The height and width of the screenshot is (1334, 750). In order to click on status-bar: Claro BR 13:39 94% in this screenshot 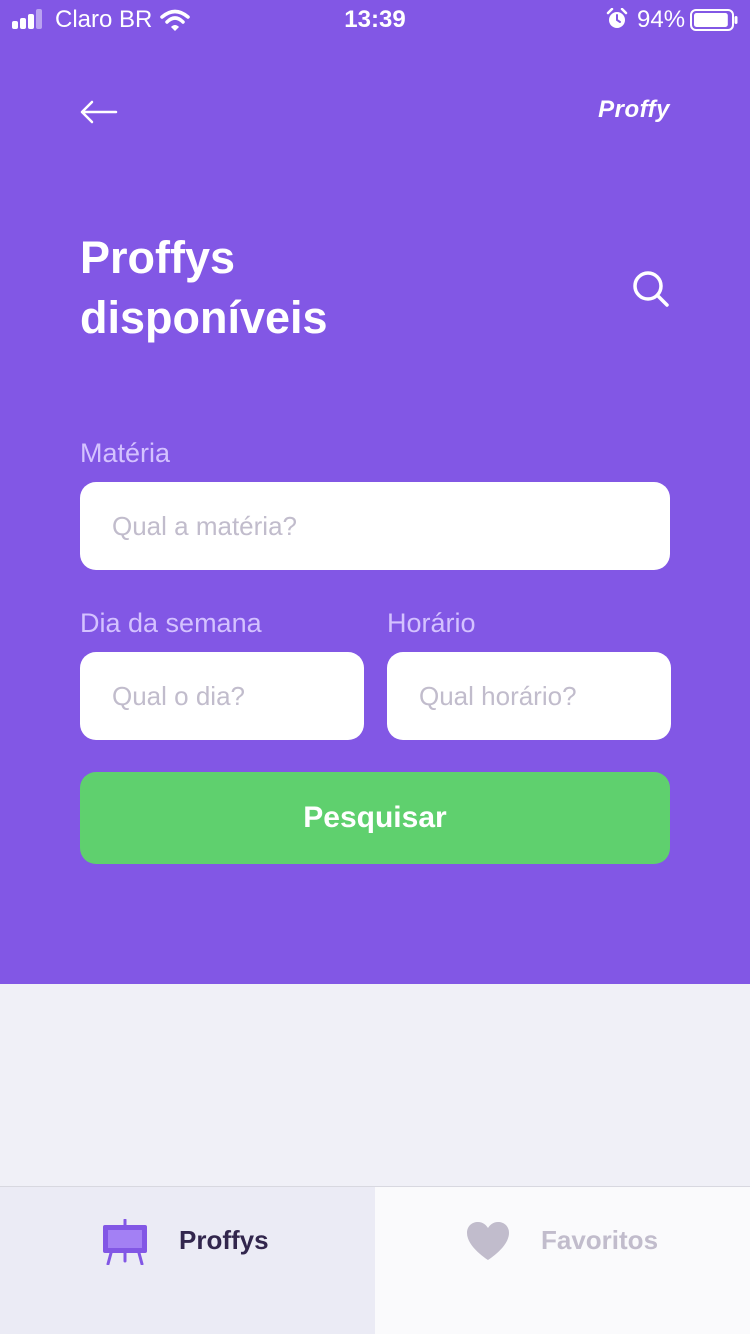, I will do `click(375, 20)`.